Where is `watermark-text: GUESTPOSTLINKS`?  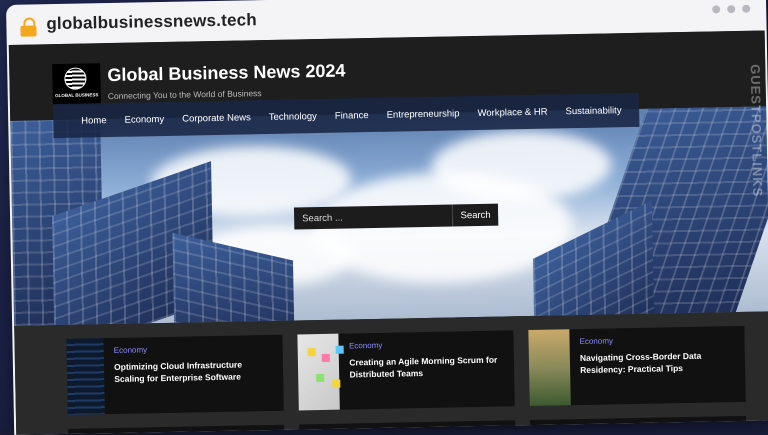 watermark-text: GUESTPOSTLINKS is located at coordinates (756, 130).